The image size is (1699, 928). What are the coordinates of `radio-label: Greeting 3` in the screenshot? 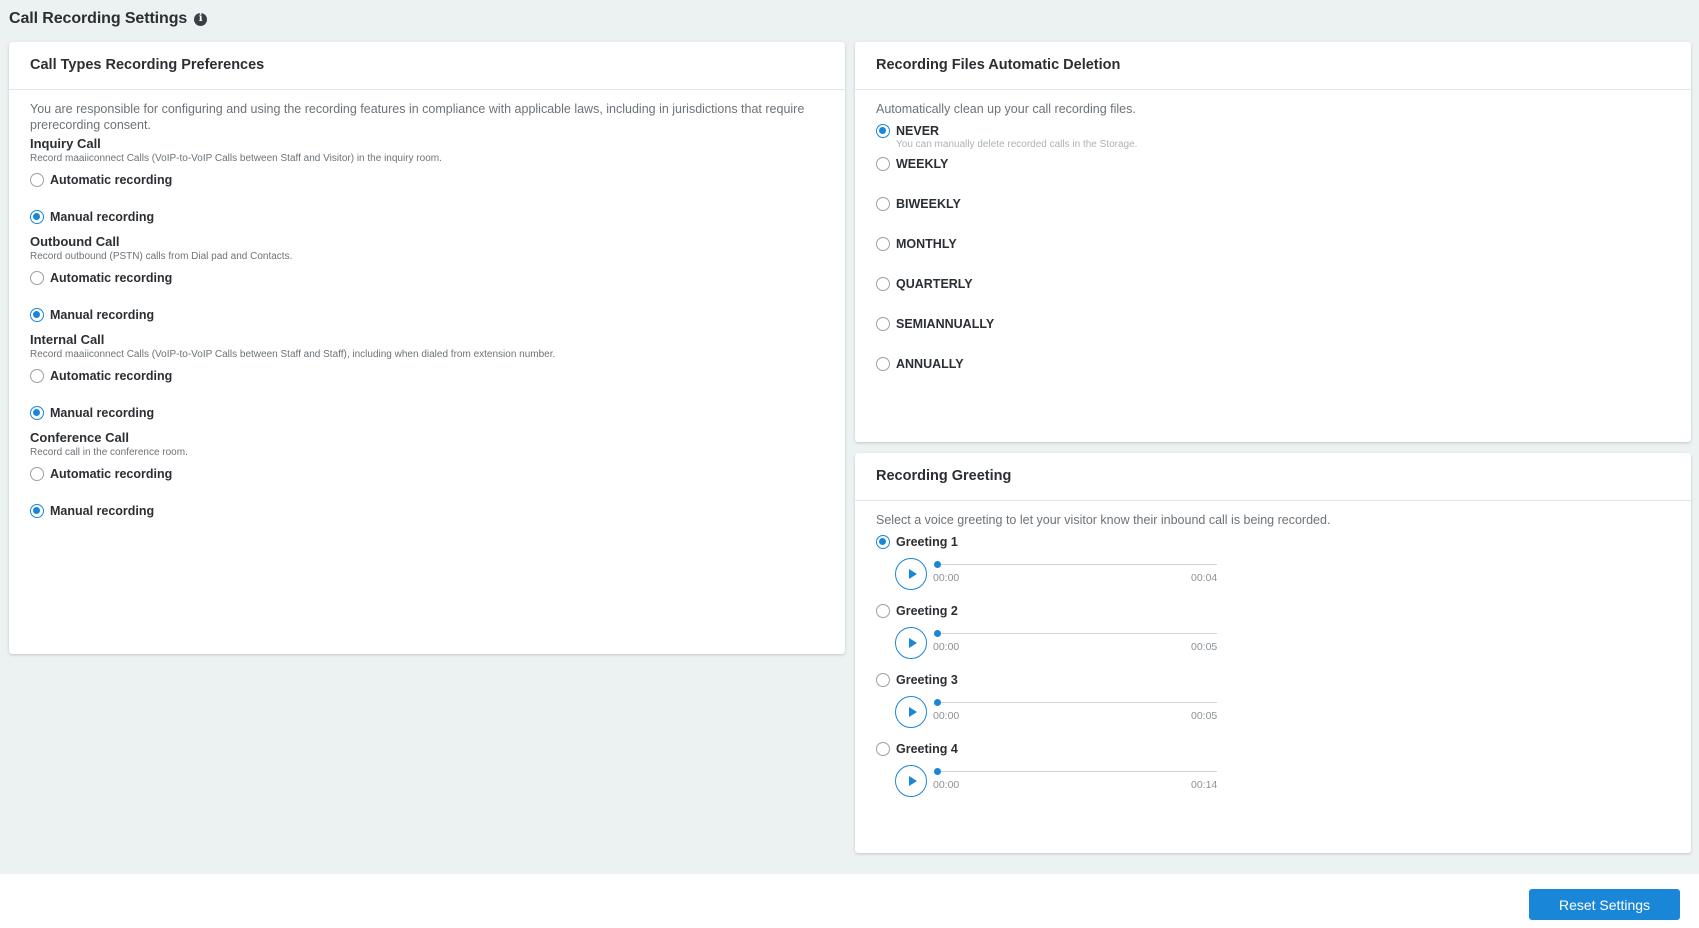 It's located at (927, 680).